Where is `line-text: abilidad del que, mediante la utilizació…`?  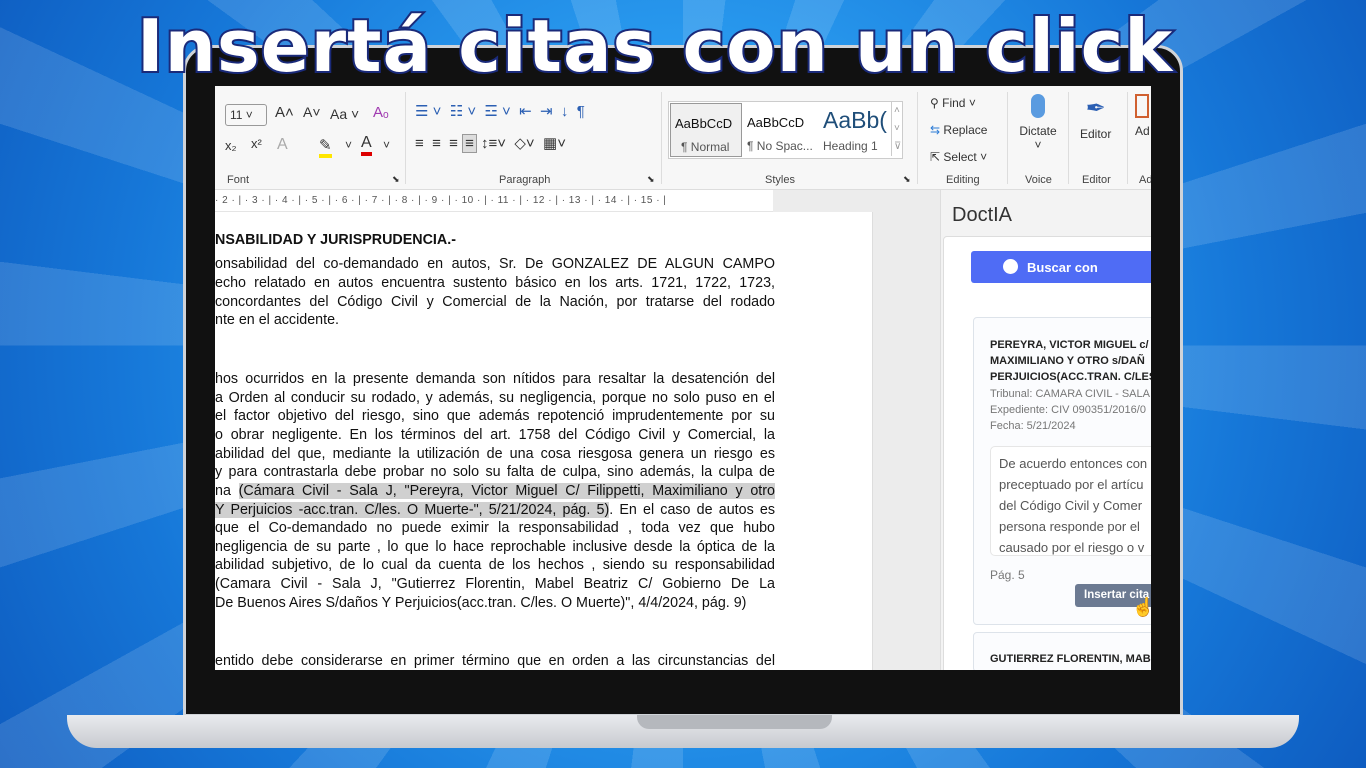 line-text: abilidad del que, mediante la utilizació… is located at coordinates (495, 454).